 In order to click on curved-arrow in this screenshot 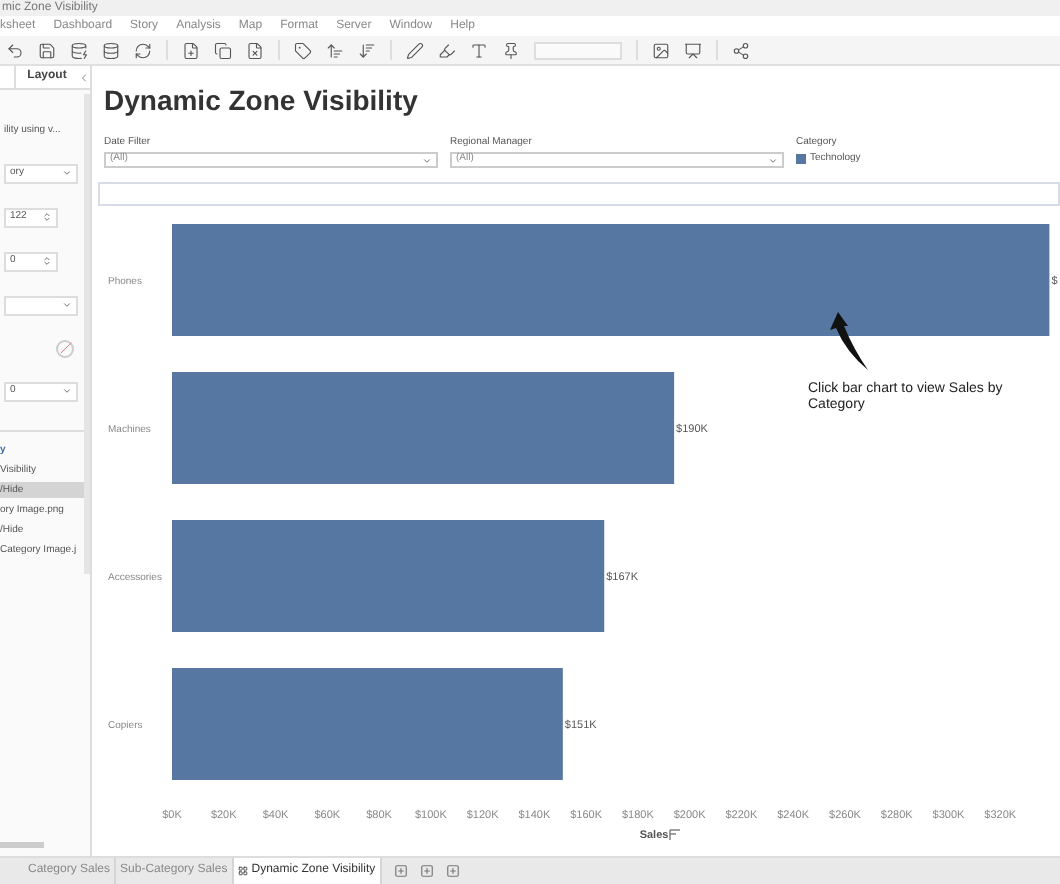, I will do `click(849, 341)`.